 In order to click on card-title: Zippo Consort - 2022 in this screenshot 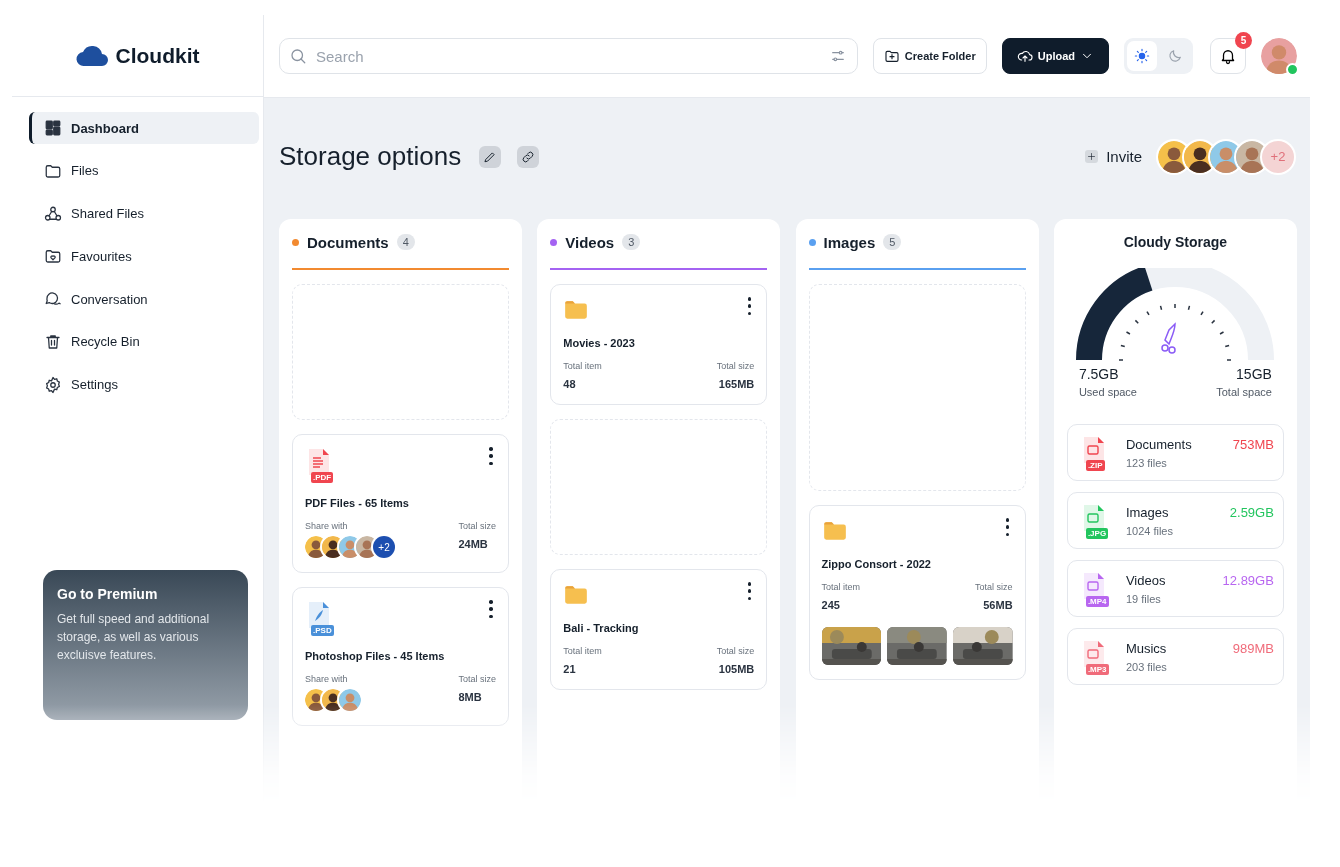, I will do `click(876, 564)`.